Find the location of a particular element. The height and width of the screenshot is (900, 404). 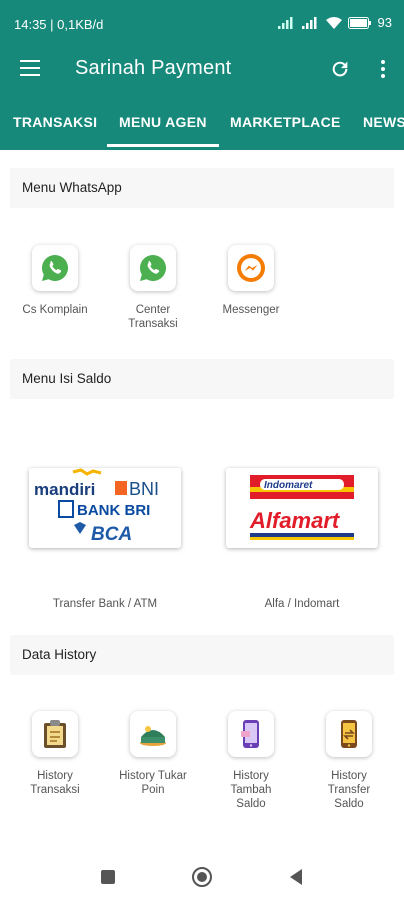

logo-text: BCA is located at coordinates (111, 534).